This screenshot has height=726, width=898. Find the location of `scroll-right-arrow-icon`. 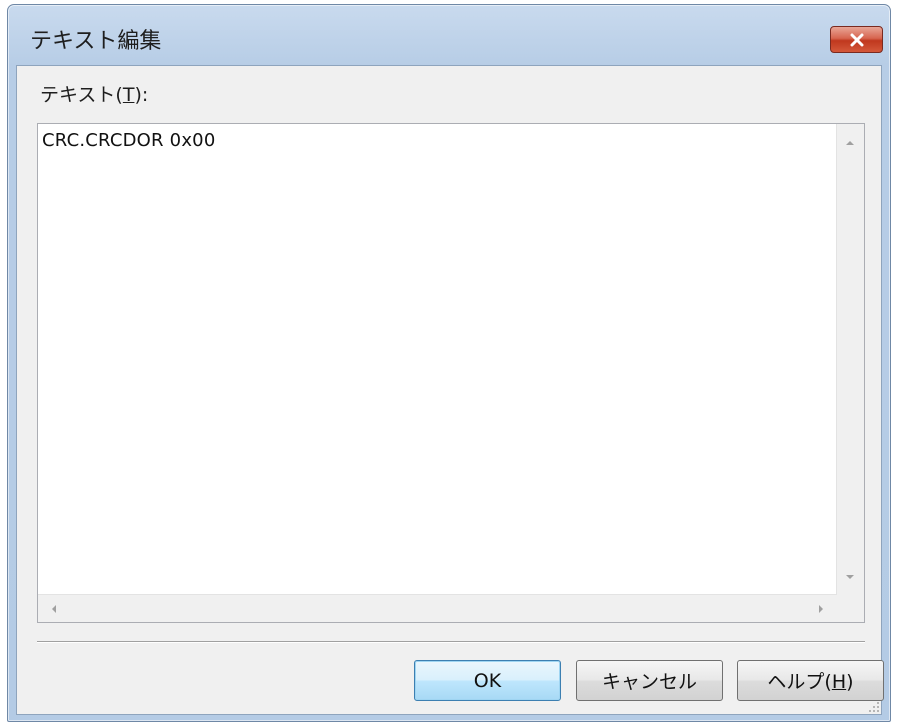

scroll-right-arrow-icon is located at coordinates (821, 609).